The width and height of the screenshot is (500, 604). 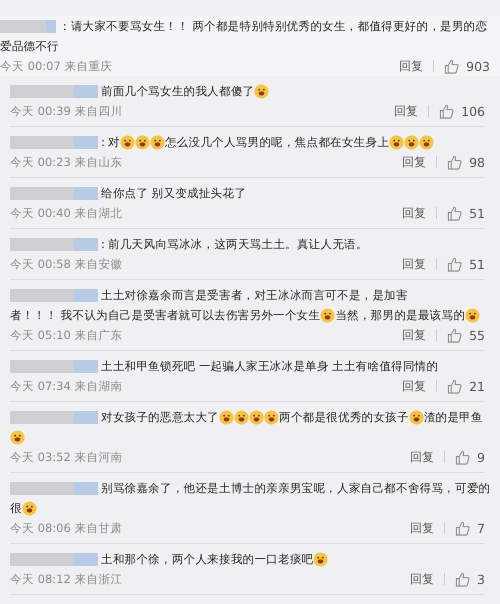 I want to click on comment-text: 给你点了 别又变成扯头花了, so click(x=173, y=193).